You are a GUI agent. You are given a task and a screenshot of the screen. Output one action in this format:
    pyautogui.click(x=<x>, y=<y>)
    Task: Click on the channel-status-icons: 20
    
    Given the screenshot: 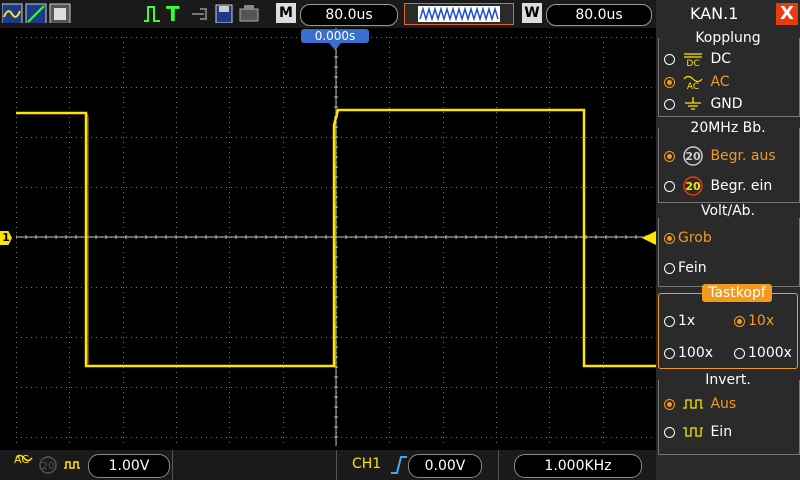 What is the action you would take?
    pyautogui.click(x=47, y=464)
    